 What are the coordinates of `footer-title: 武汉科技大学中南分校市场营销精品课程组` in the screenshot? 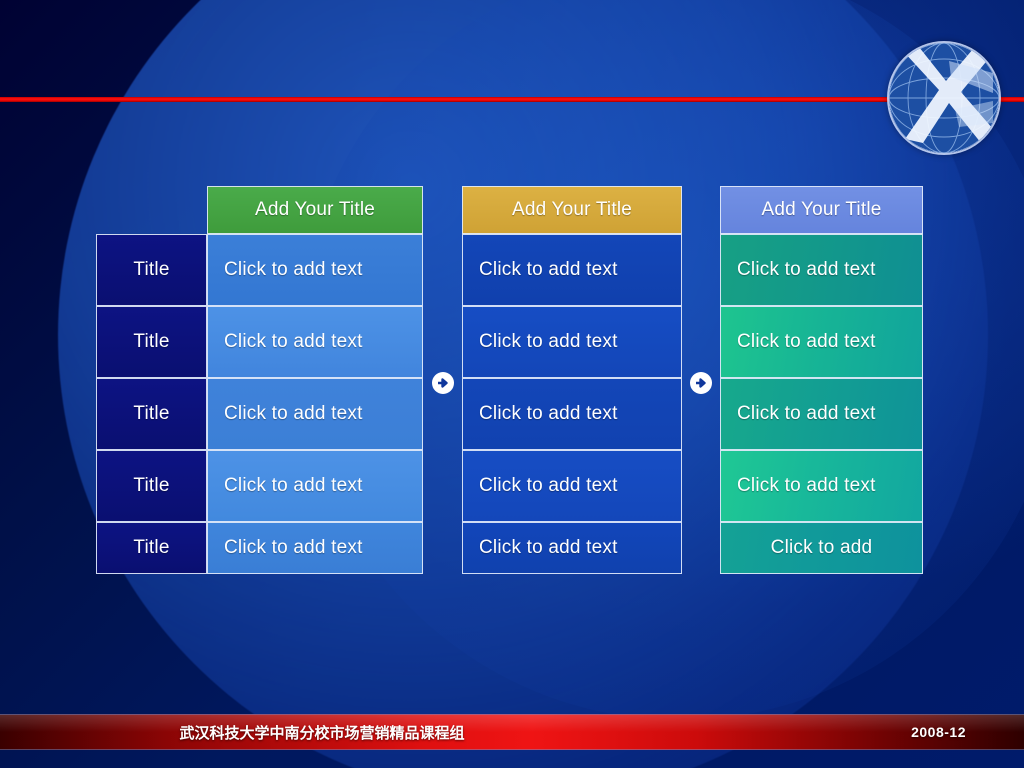 It's located at (322, 733).